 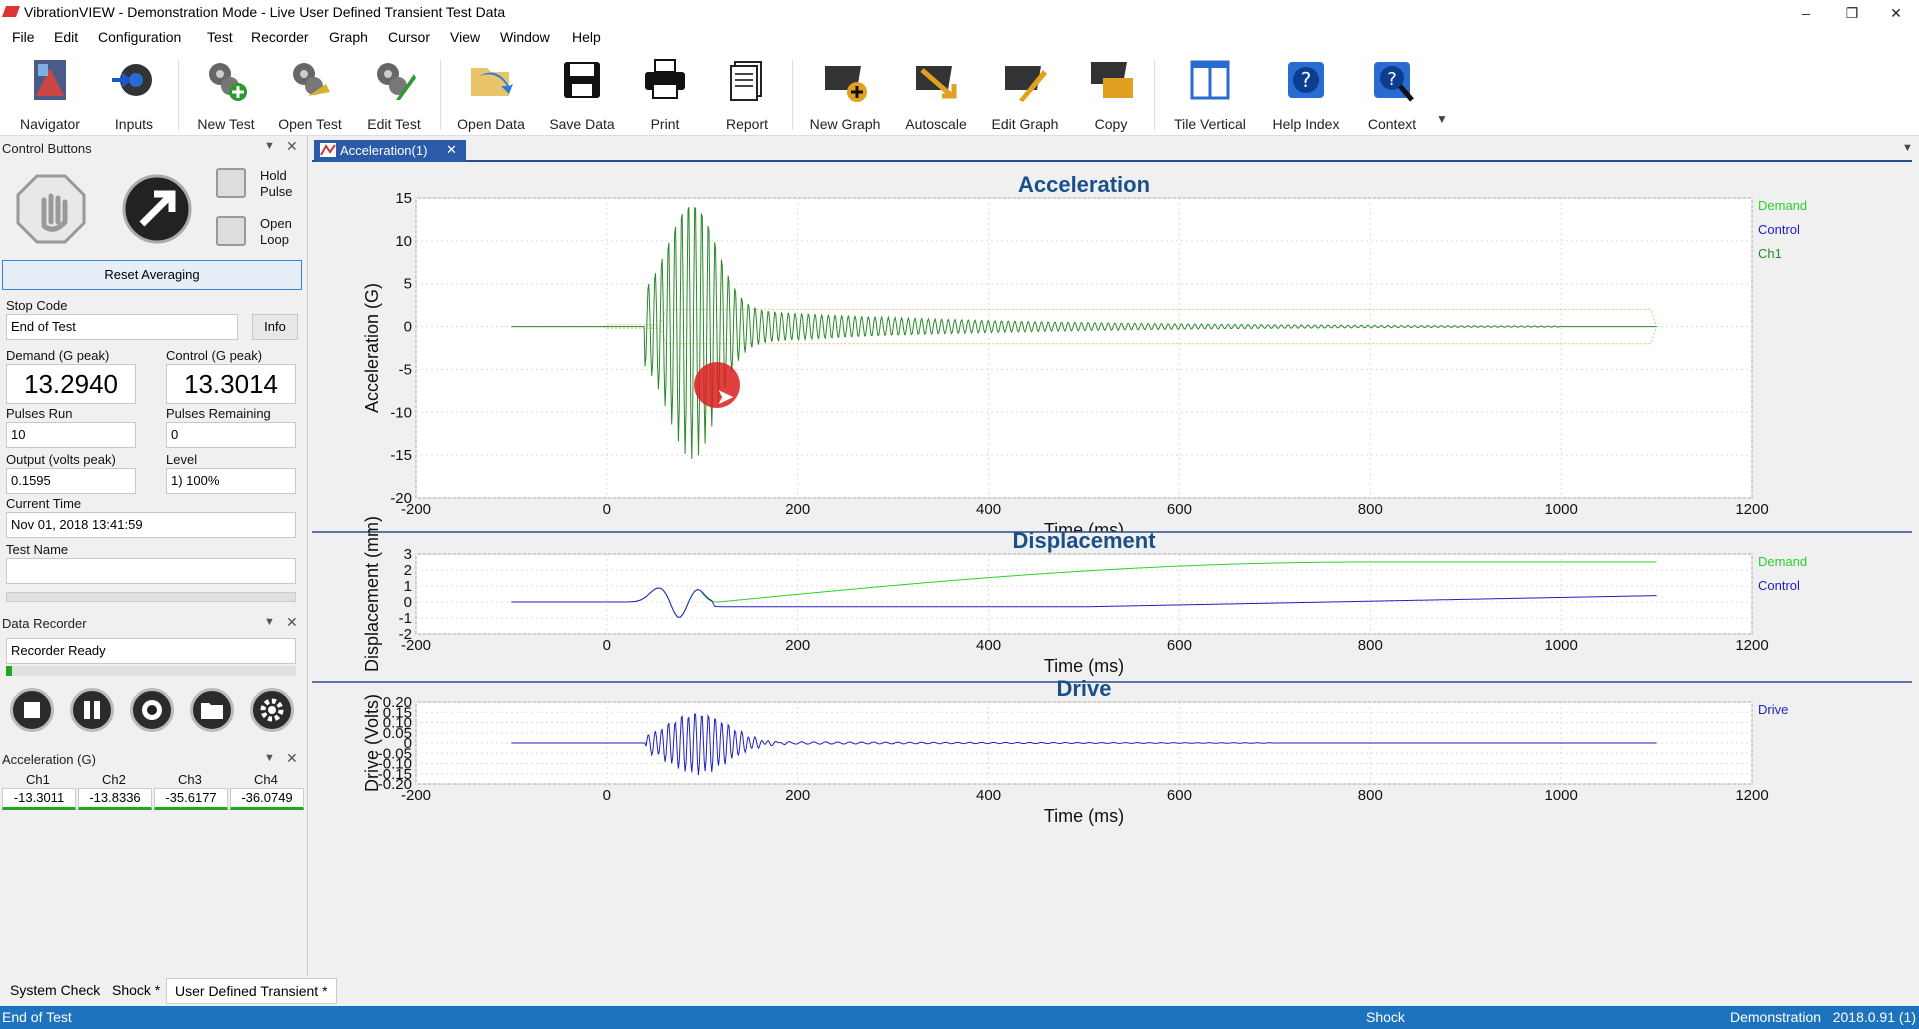 What do you see at coordinates (401, 412) in the screenshot?
I see `y-tick-label: -10` at bounding box center [401, 412].